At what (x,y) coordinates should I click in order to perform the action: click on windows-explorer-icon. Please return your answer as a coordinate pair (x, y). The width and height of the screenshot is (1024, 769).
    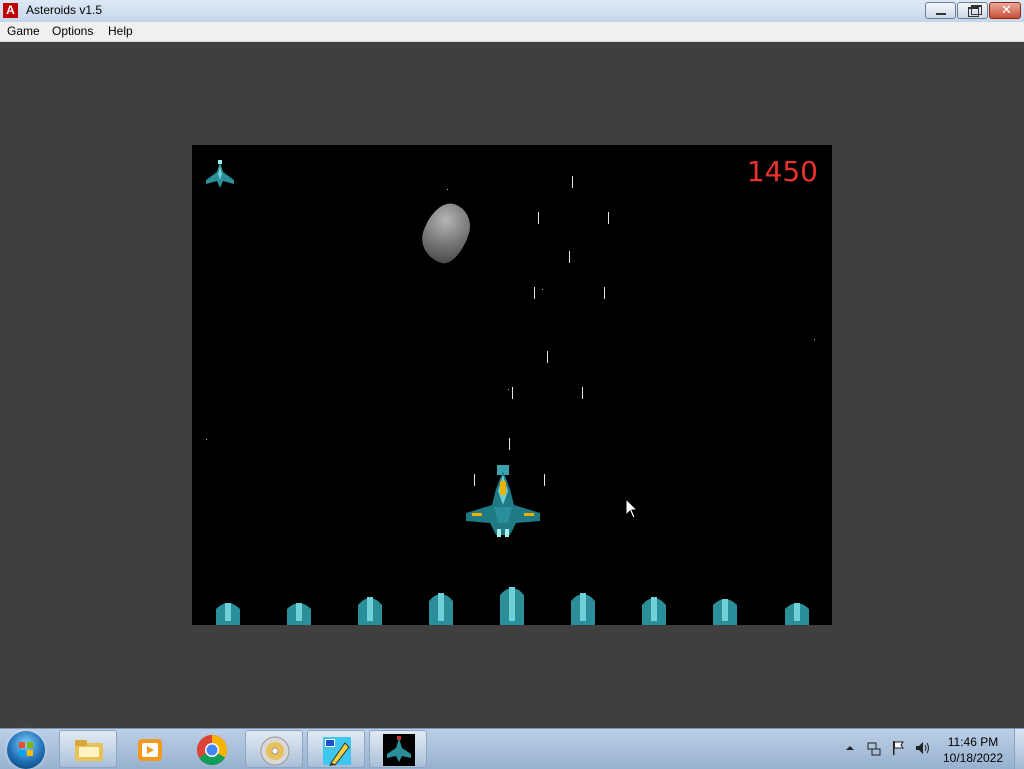
    Looking at the image, I should click on (89, 750).